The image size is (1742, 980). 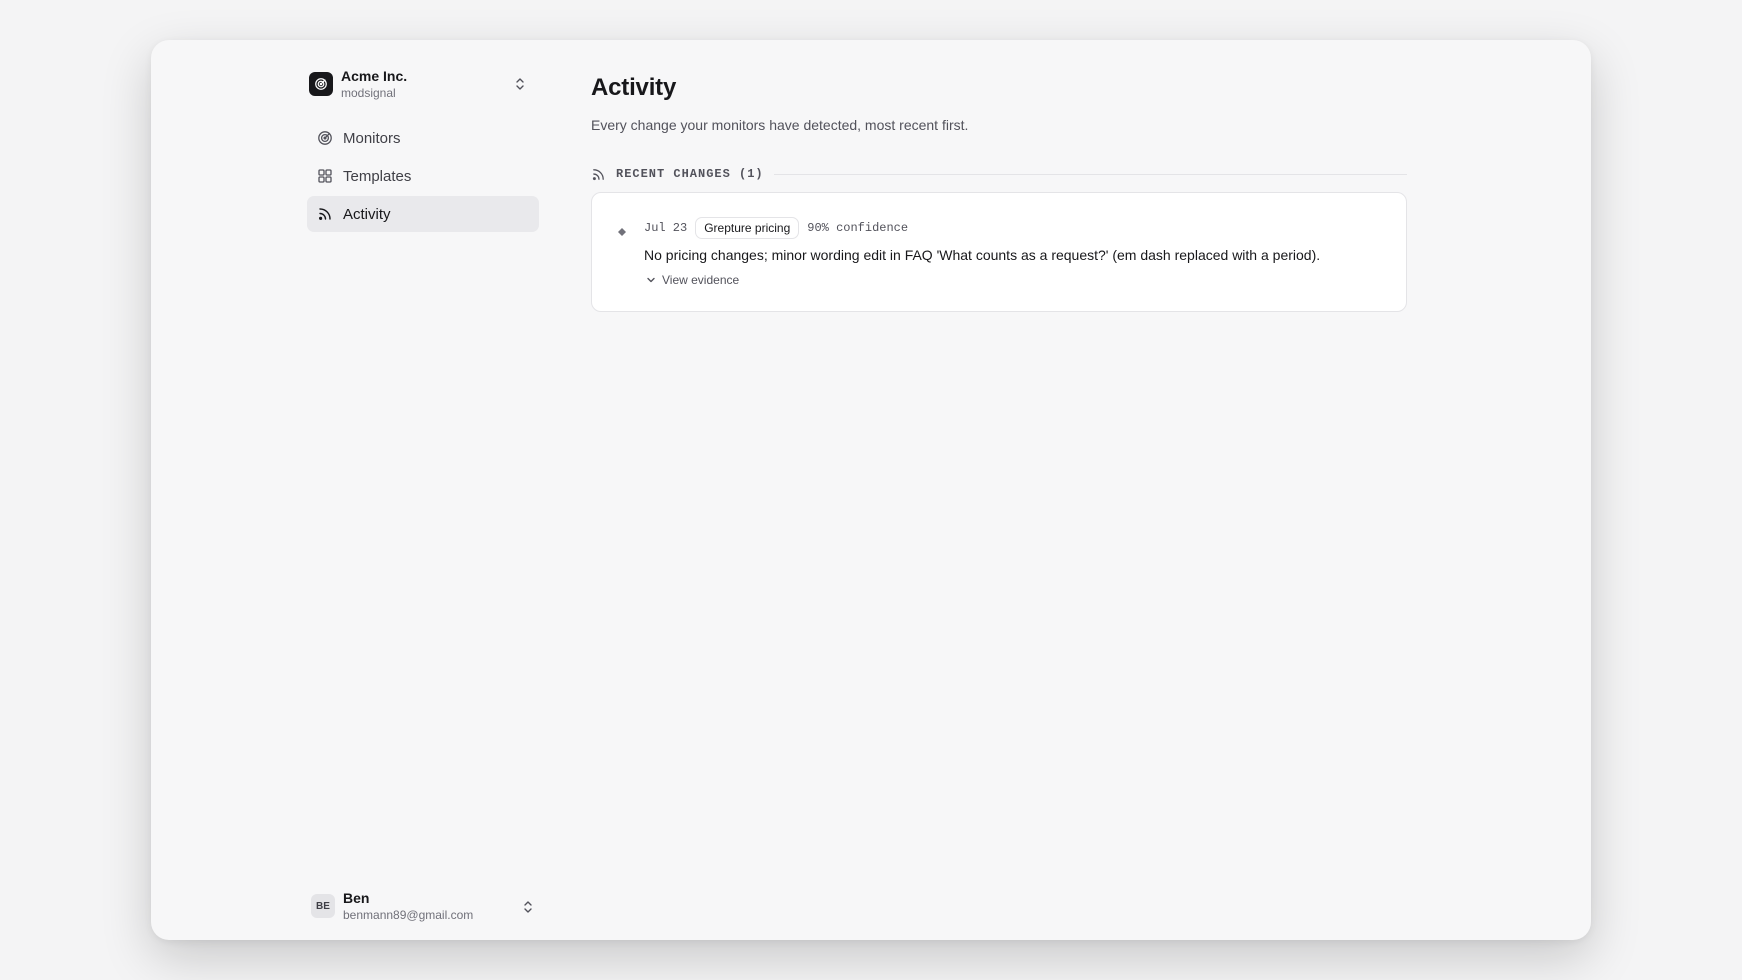 I want to click on change-meta: Jul 23 Grepture pricing 90% confidence, so click(x=776, y=228).